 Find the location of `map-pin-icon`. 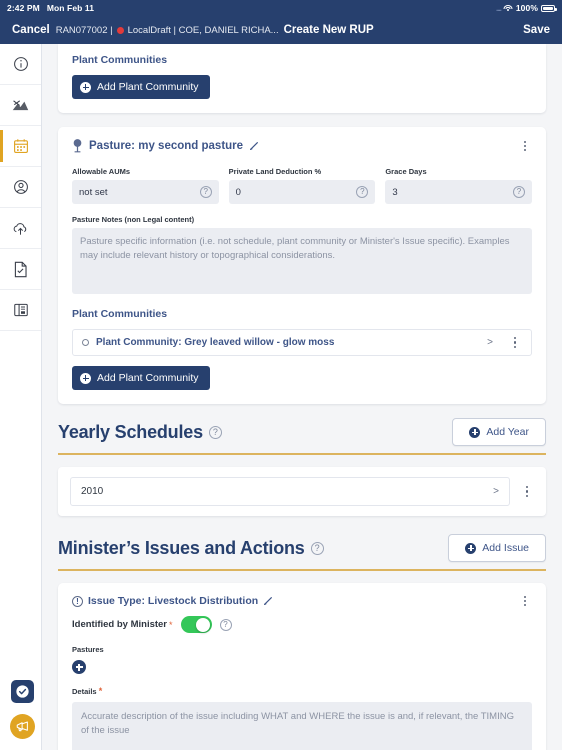

map-pin-icon is located at coordinates (77, 146).